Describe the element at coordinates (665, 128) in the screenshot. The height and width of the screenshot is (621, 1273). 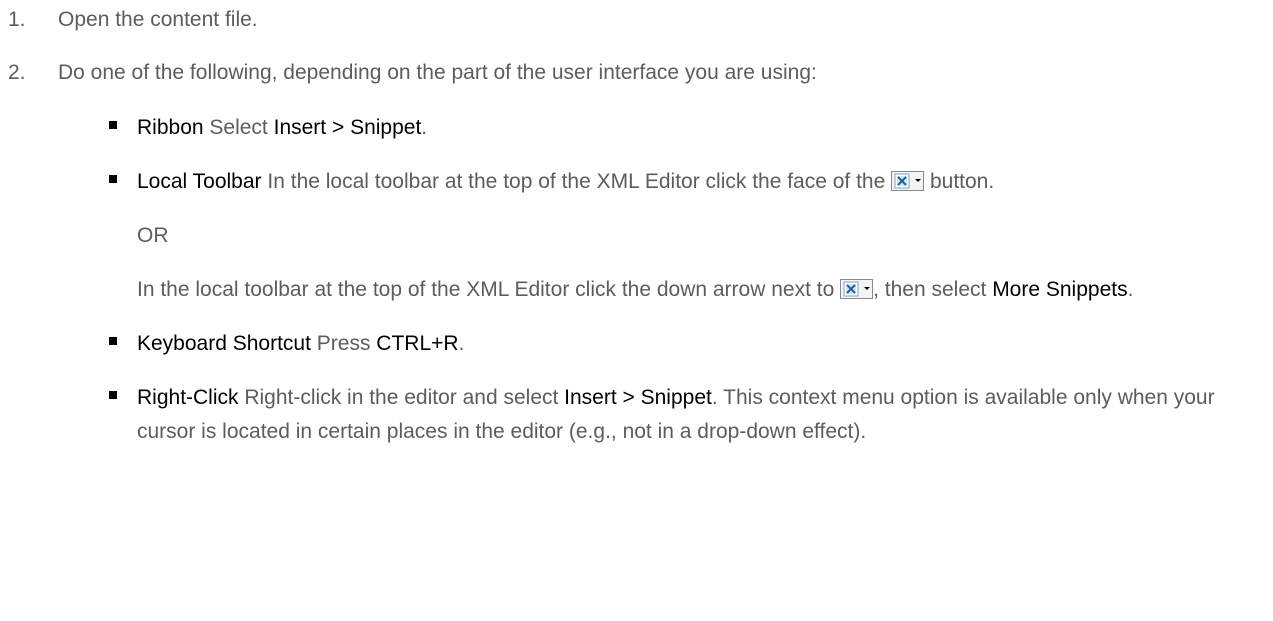
I see `option-ribbon: Ribbon Select Insert > Snippet.` at that location.